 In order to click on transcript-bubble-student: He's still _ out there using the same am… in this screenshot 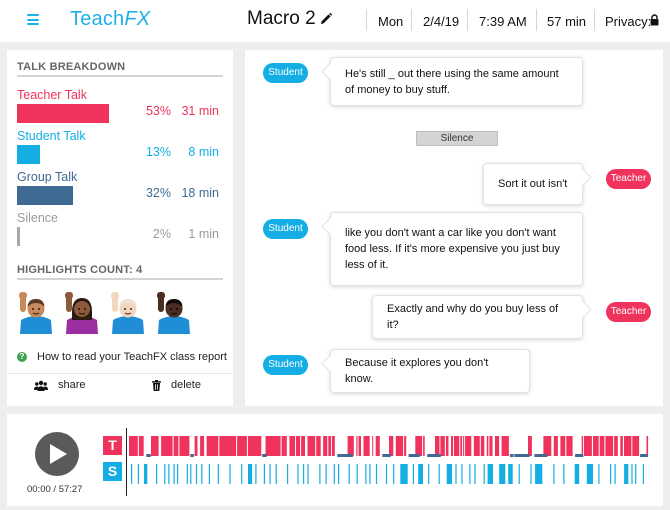, I will do `click(456, 81)`.